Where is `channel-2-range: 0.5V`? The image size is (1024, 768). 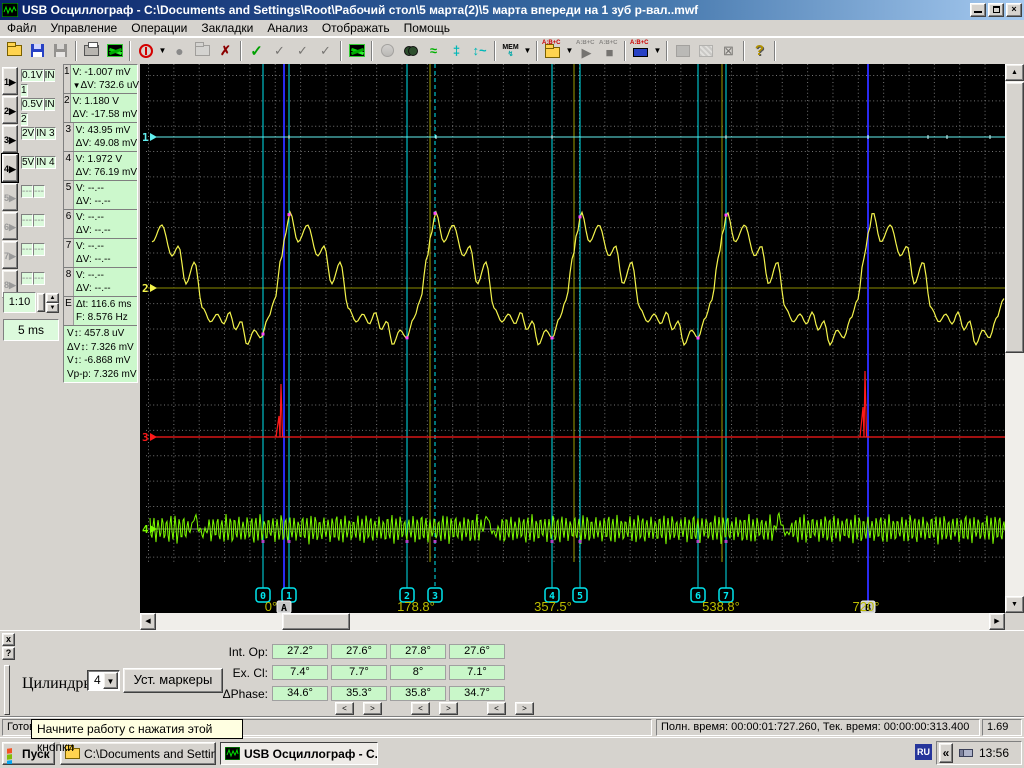 channel-2-range: 0.5V is located at coordinates (32, 104).